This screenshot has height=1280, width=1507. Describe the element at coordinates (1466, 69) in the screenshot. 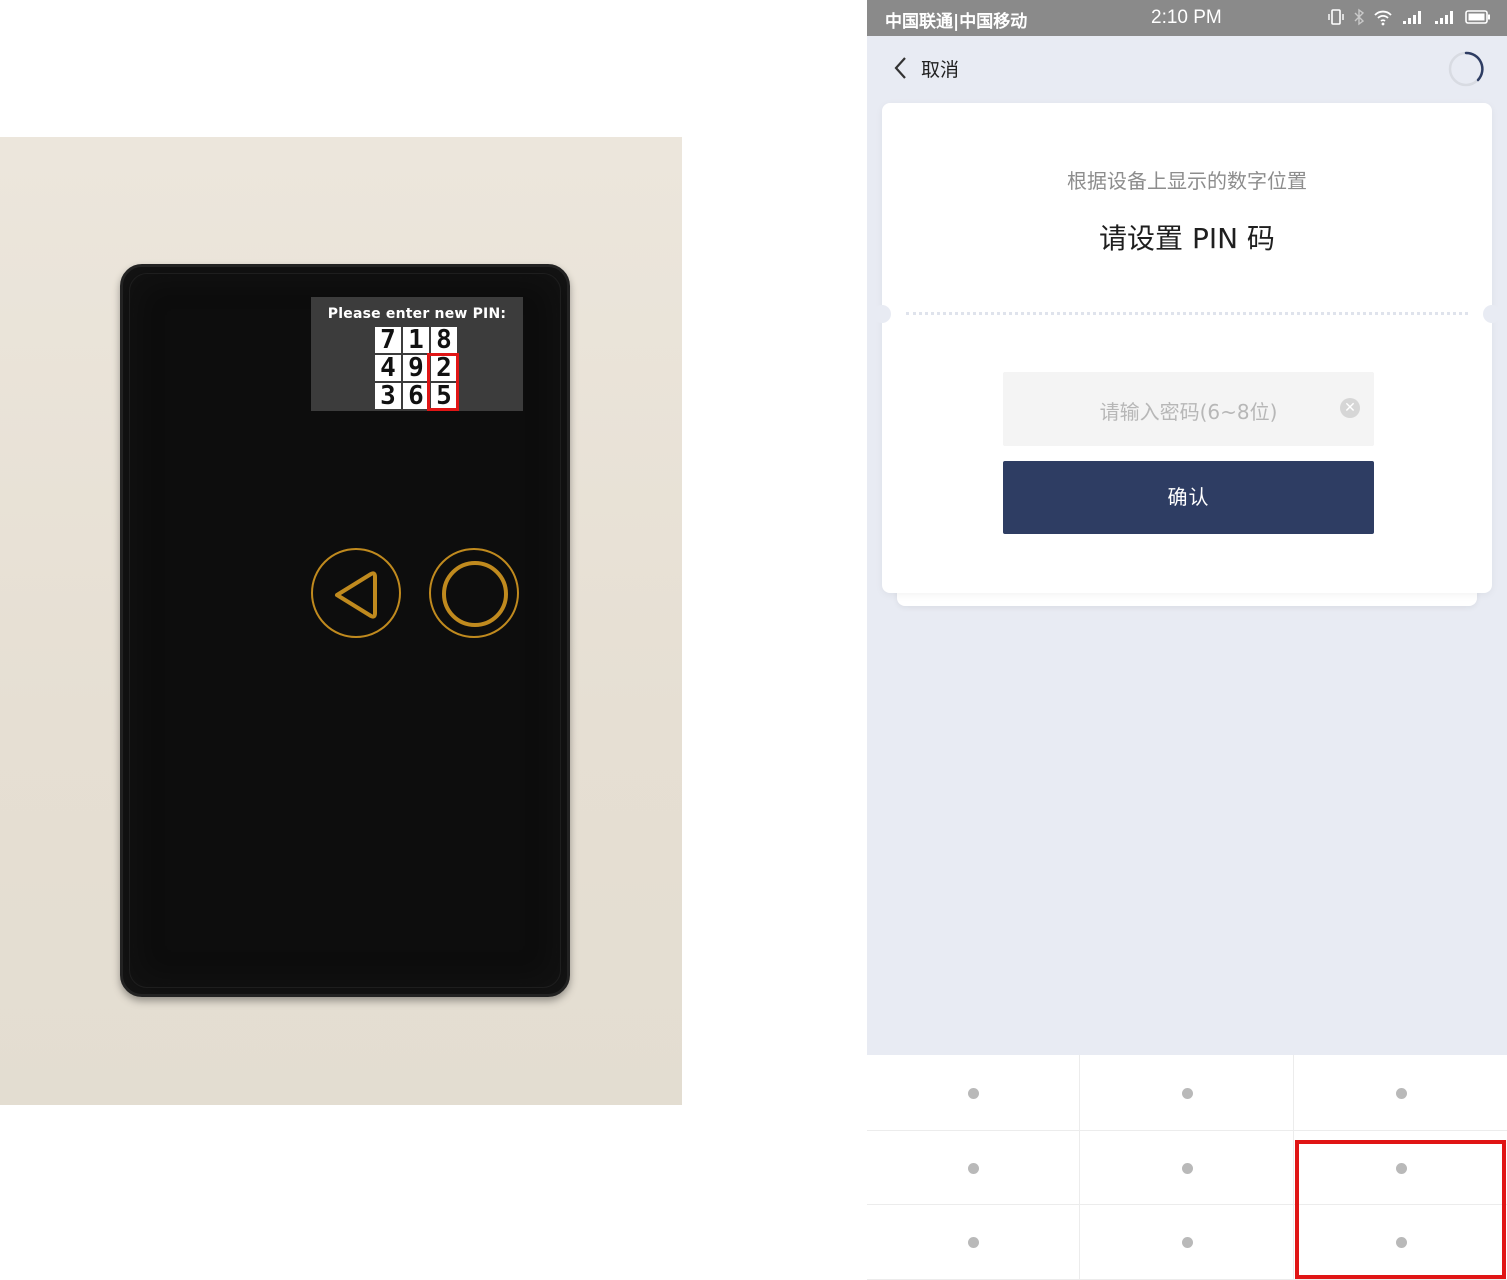

I see `loading-spinner-icon` at that location.